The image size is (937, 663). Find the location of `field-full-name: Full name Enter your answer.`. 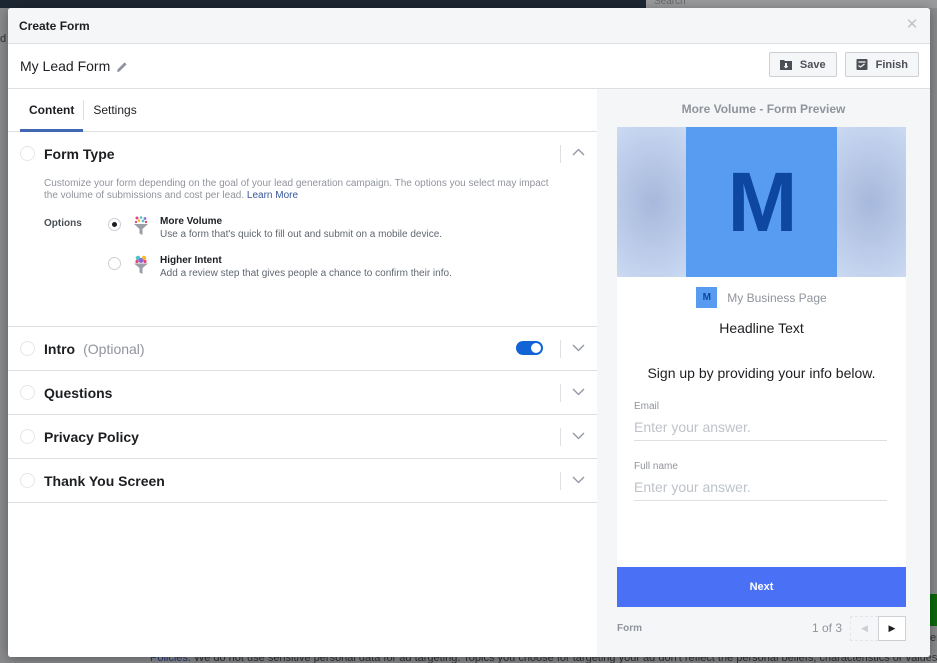

field-full-name: Full name Enter your answer. is located at coordinates (760, 481).